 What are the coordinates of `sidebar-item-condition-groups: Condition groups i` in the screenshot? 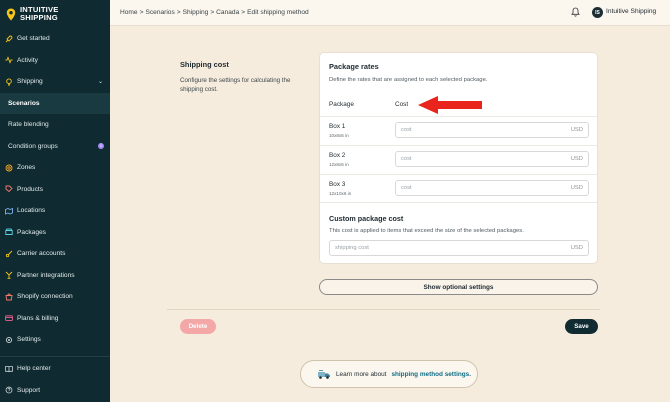 It's located at (55, 147).